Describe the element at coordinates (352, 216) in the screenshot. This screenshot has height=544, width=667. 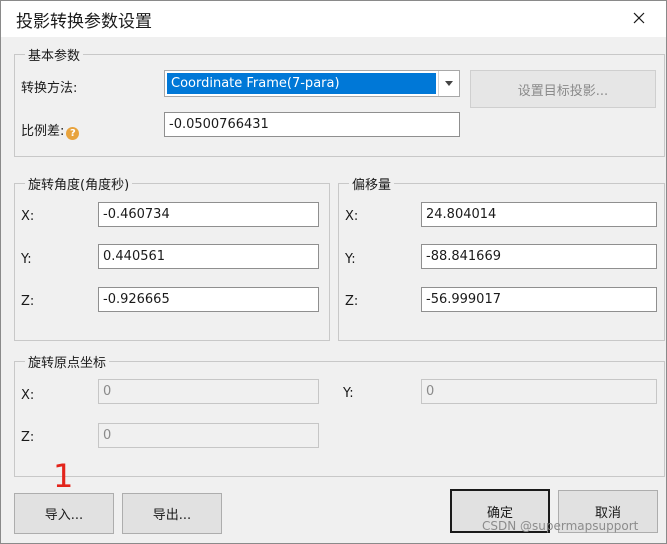
I see `offset-x-label: X:` at that location.